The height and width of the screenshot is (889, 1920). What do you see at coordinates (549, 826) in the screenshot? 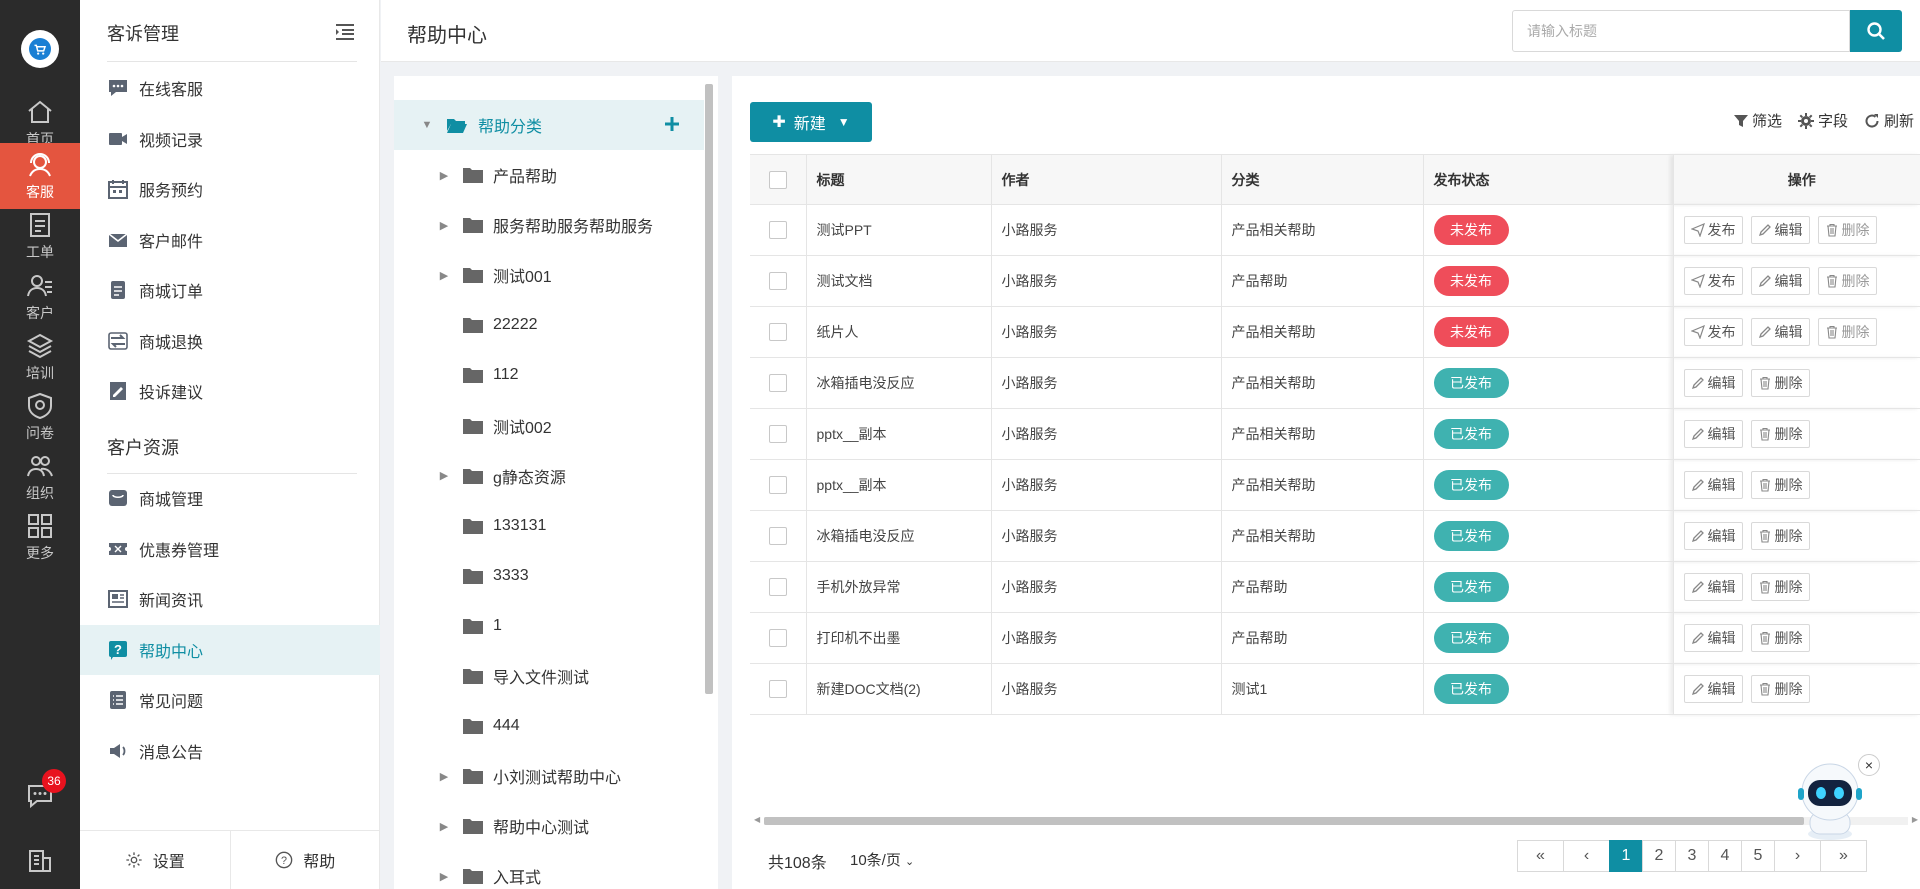
I see `tree-node: ▶ 帮助中心测试` at bounding box center [549, 826].